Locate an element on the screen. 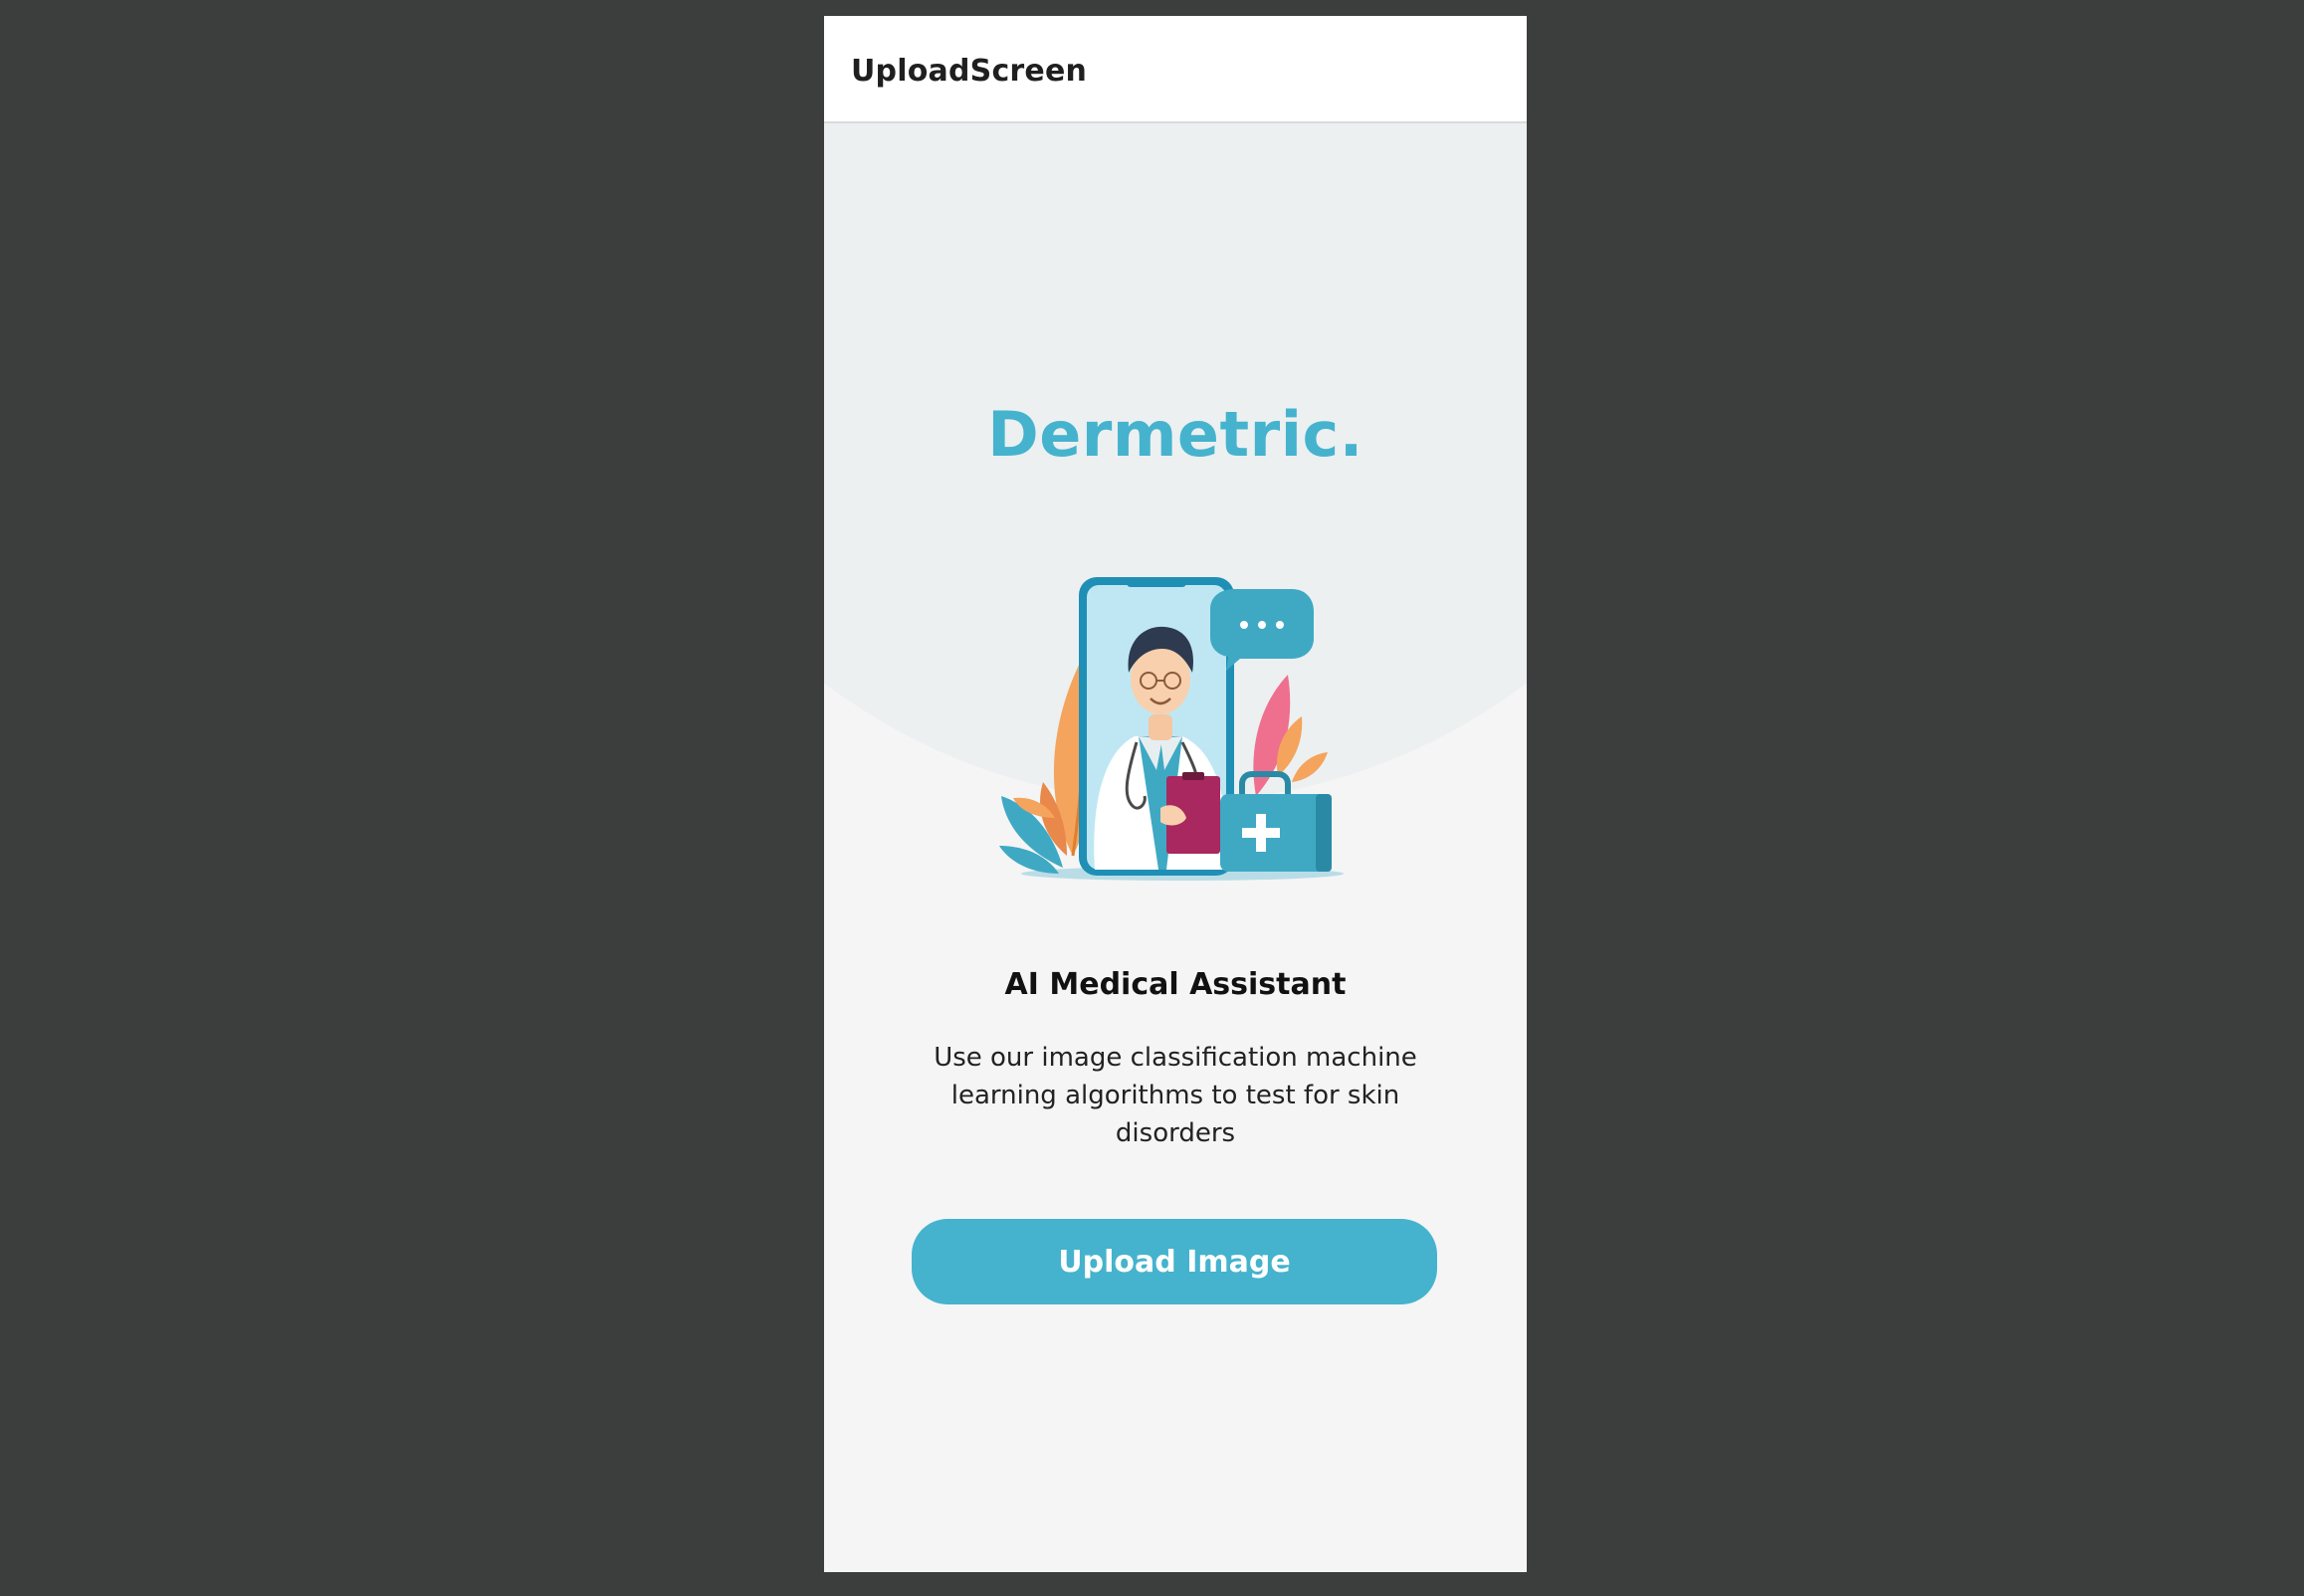 This screenshot has width=2304, height=1596. brand-logo-text: Dermetric. is located at coordinates (1175, 434).